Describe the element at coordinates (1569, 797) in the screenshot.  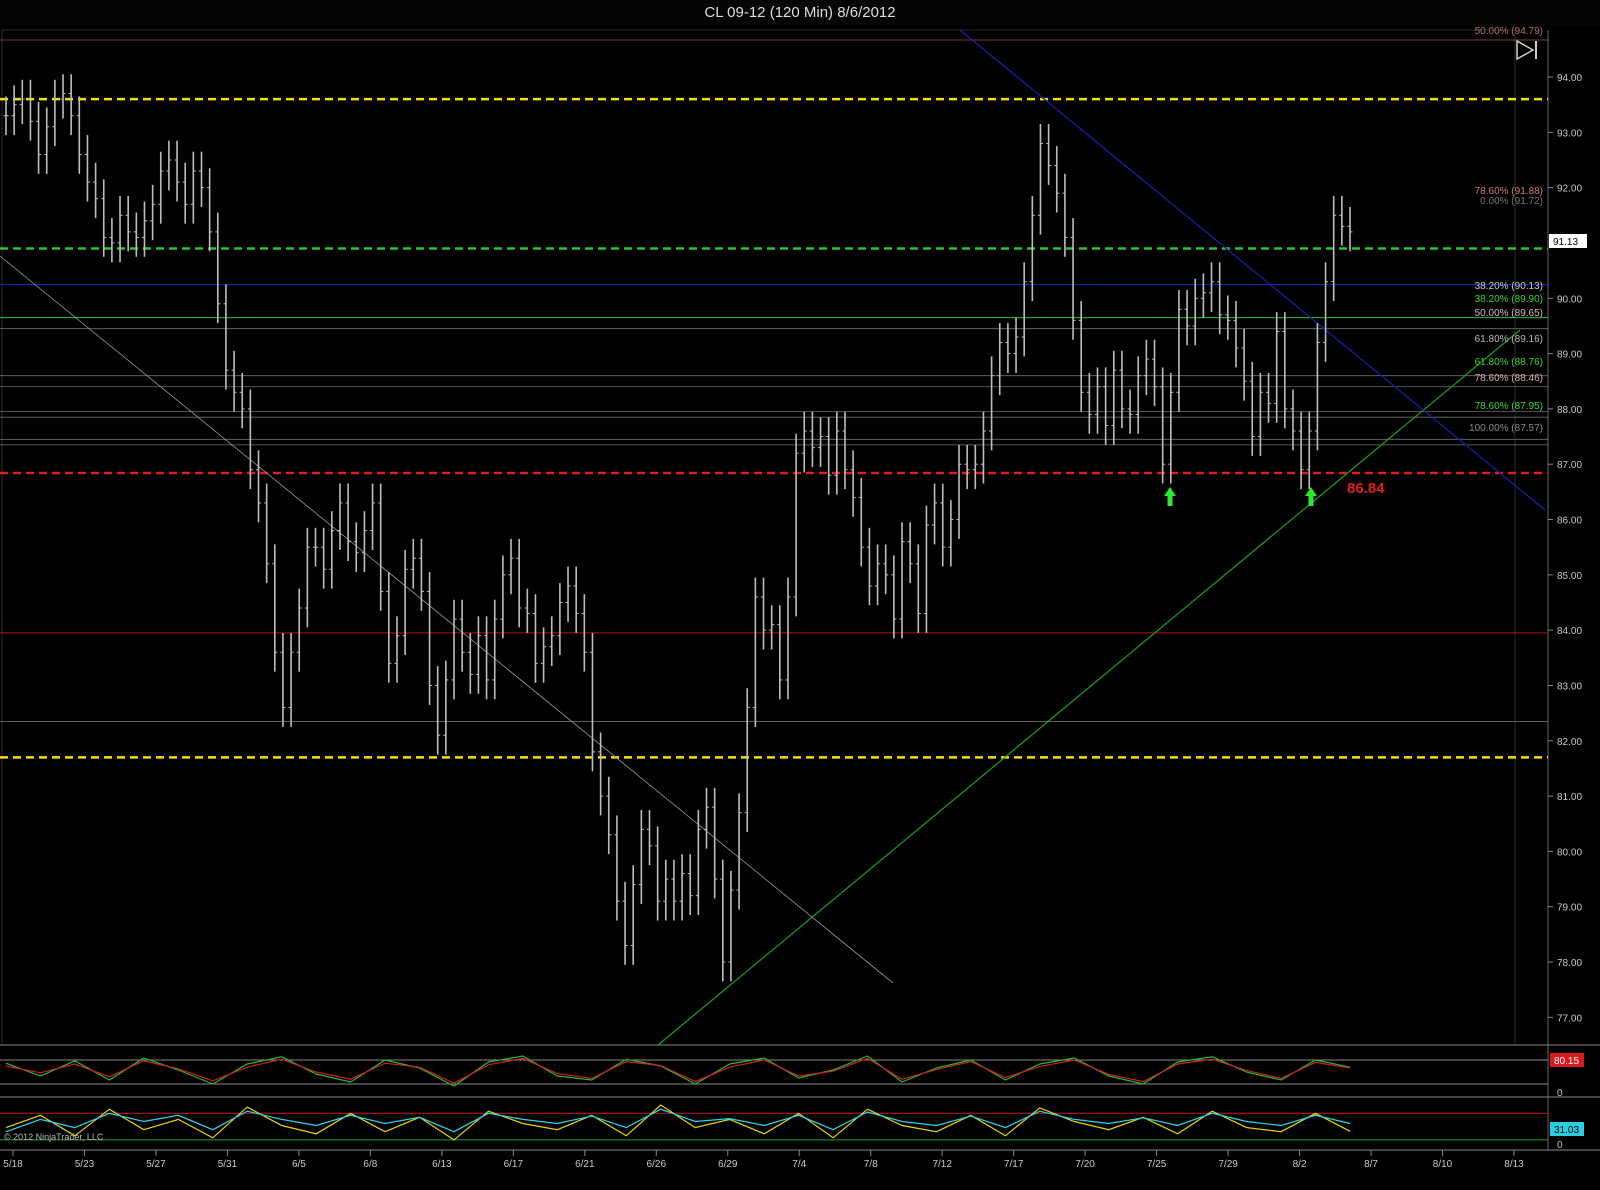
I see `y-tick-label: 81.00` at that location.